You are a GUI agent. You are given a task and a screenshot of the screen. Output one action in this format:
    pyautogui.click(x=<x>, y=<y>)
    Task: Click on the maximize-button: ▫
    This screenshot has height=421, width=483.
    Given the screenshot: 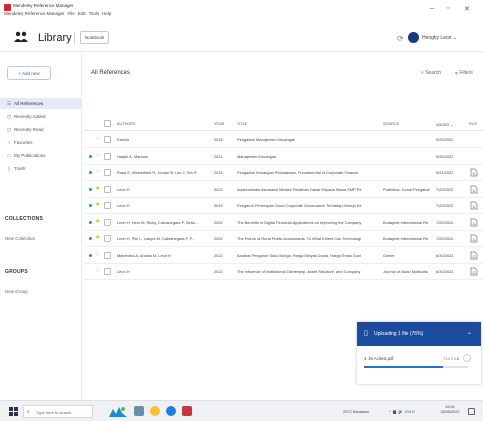 What is the action you would take?
    pyautogui.click(x=448, y=8)
    